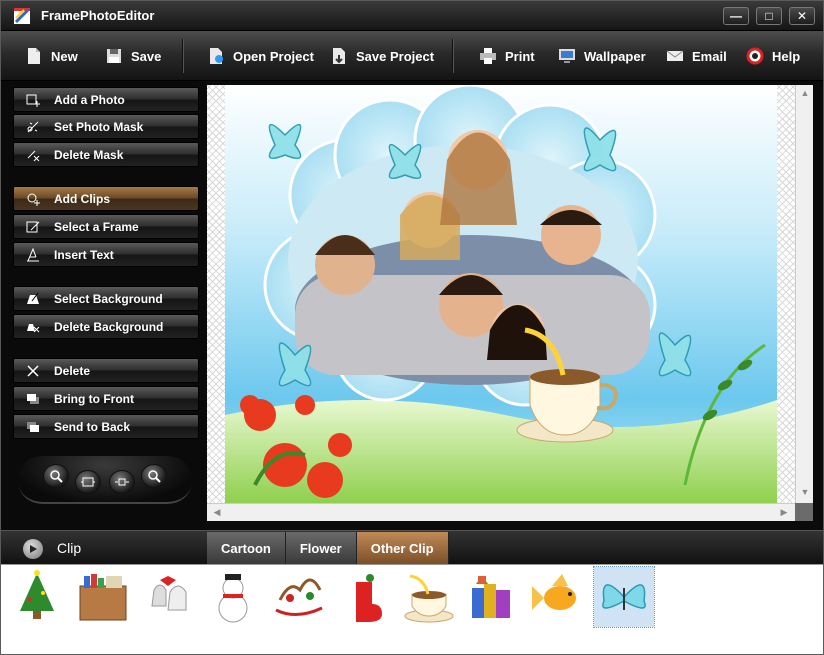 This screenshot has width=824, height=655. Describe the element at coordinates (69, 548) in the screenshot. I see `clip-label: Clip` at that location.